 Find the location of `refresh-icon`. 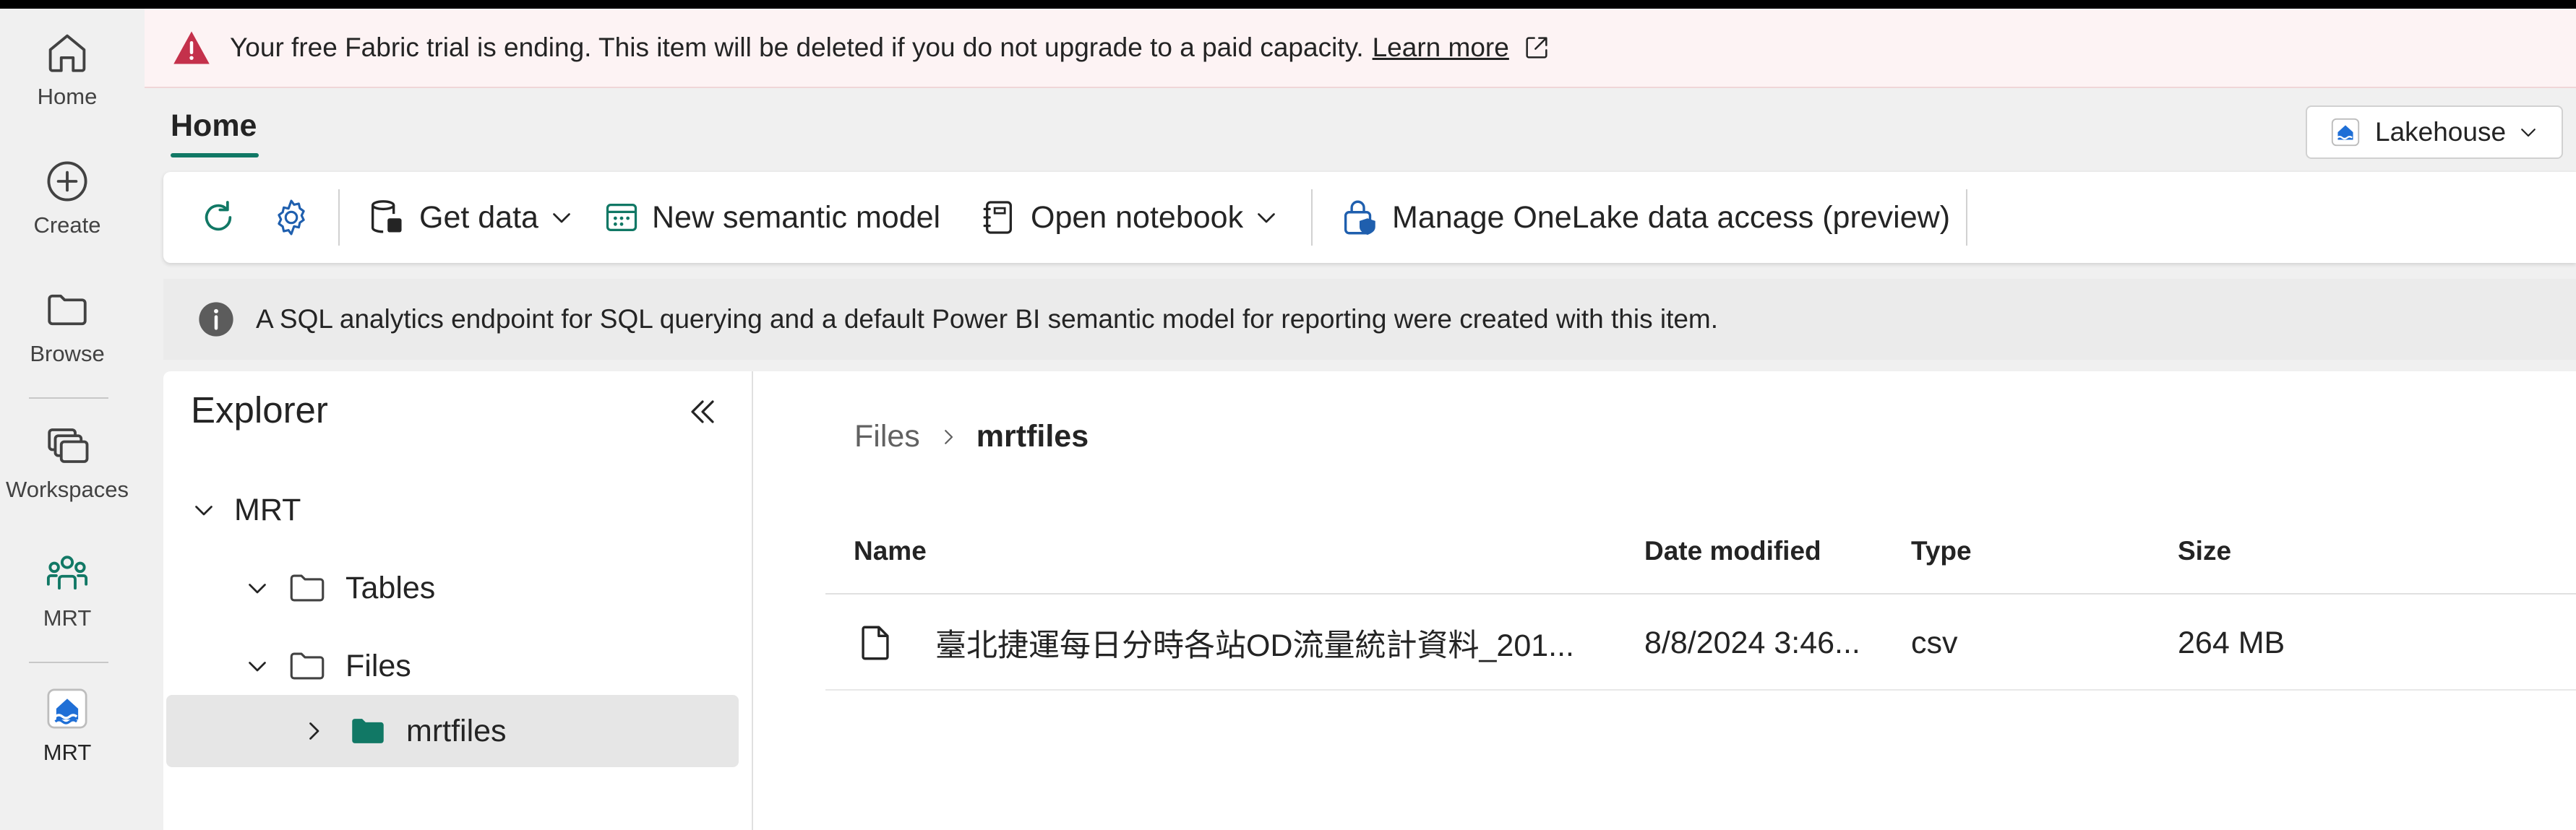

refresh-icon is located at coordinates (219, 216).